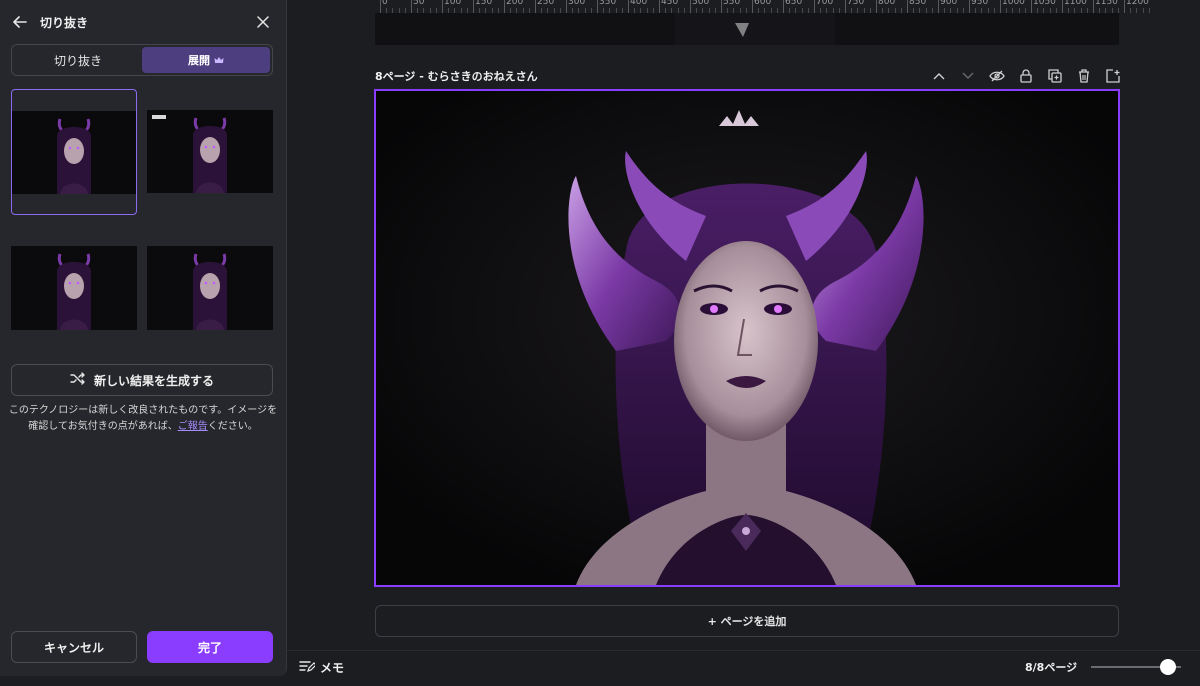 This screenshot has width=1200, height=686. Describe the element at coordinates (996, 76) in the screenshot. I see `hide-page-icon` at that location.